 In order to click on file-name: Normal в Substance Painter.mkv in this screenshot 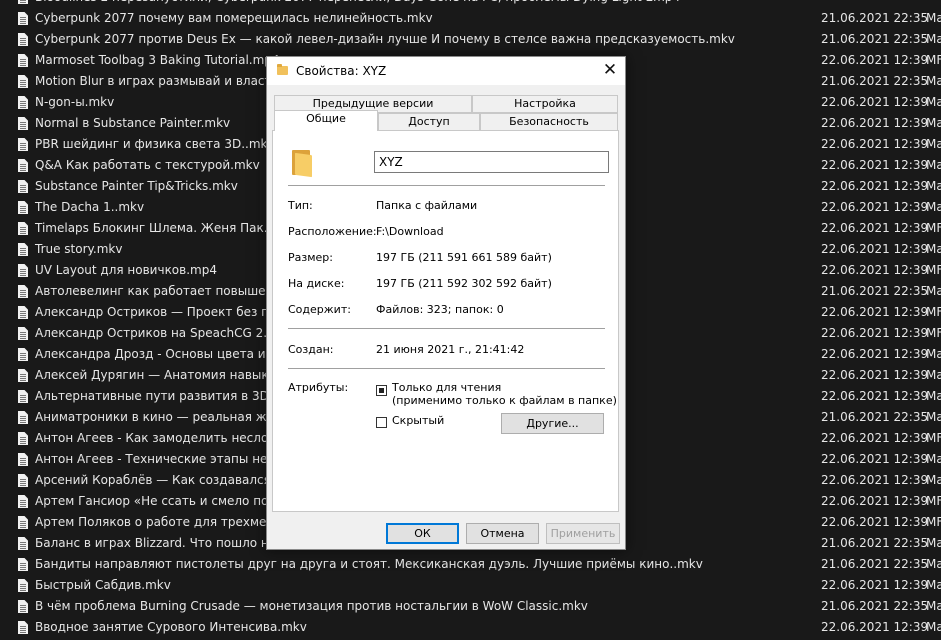, I will do `click(133, 123)`.